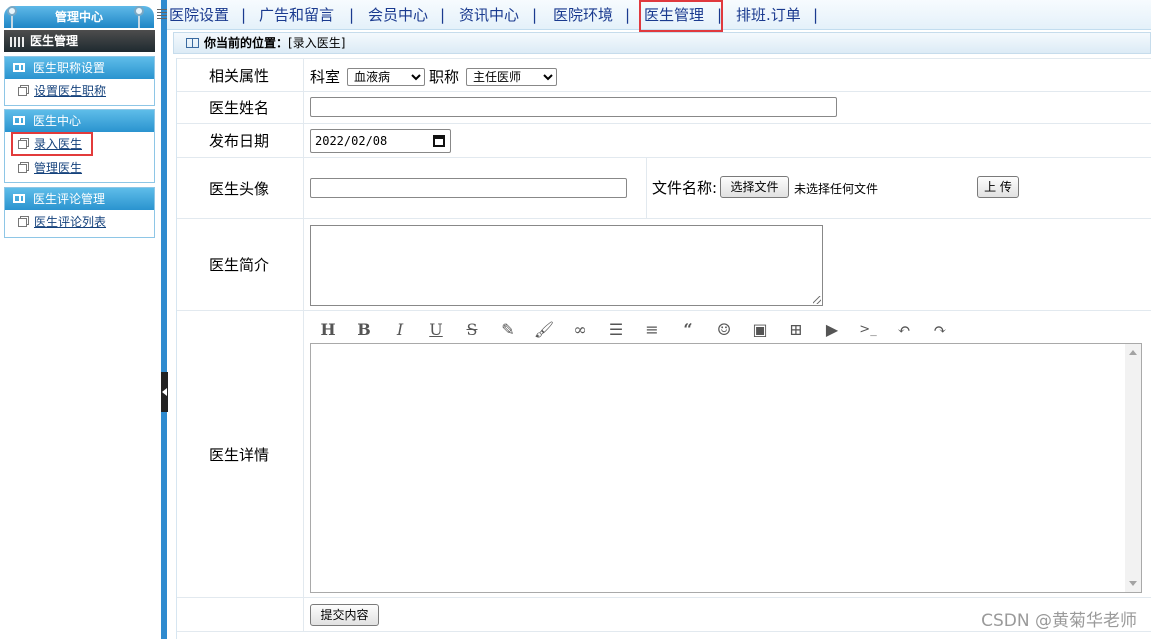 The width and height of the screenshot is (1151, 639). I want to click on sidebar-item-add-doctor: 录入医生, so click(52, 144).